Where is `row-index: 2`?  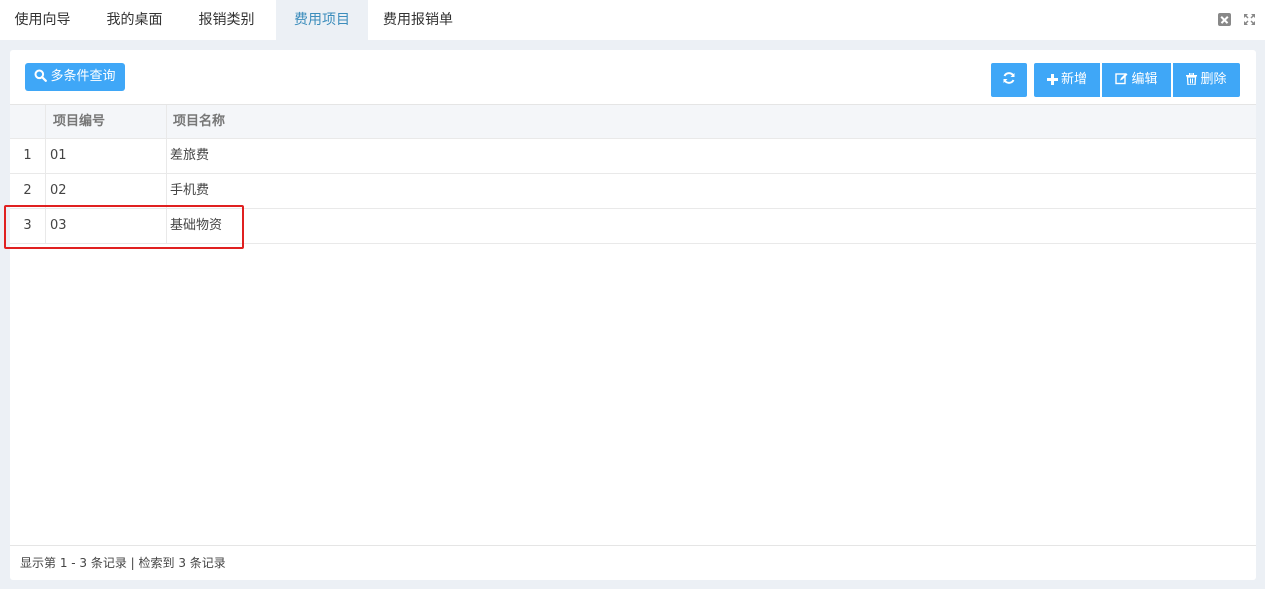 row-index: 2 is located at coordinates (28, 191).